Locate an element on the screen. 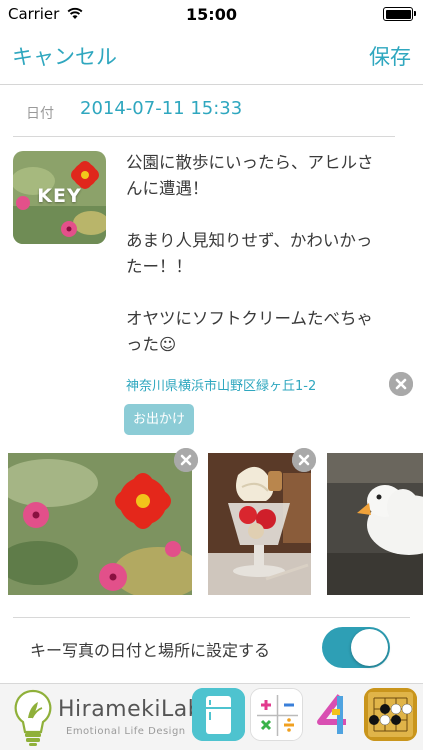 The image size is (423, 750). remove-photo-2-button is located at coordinates (304, 460).